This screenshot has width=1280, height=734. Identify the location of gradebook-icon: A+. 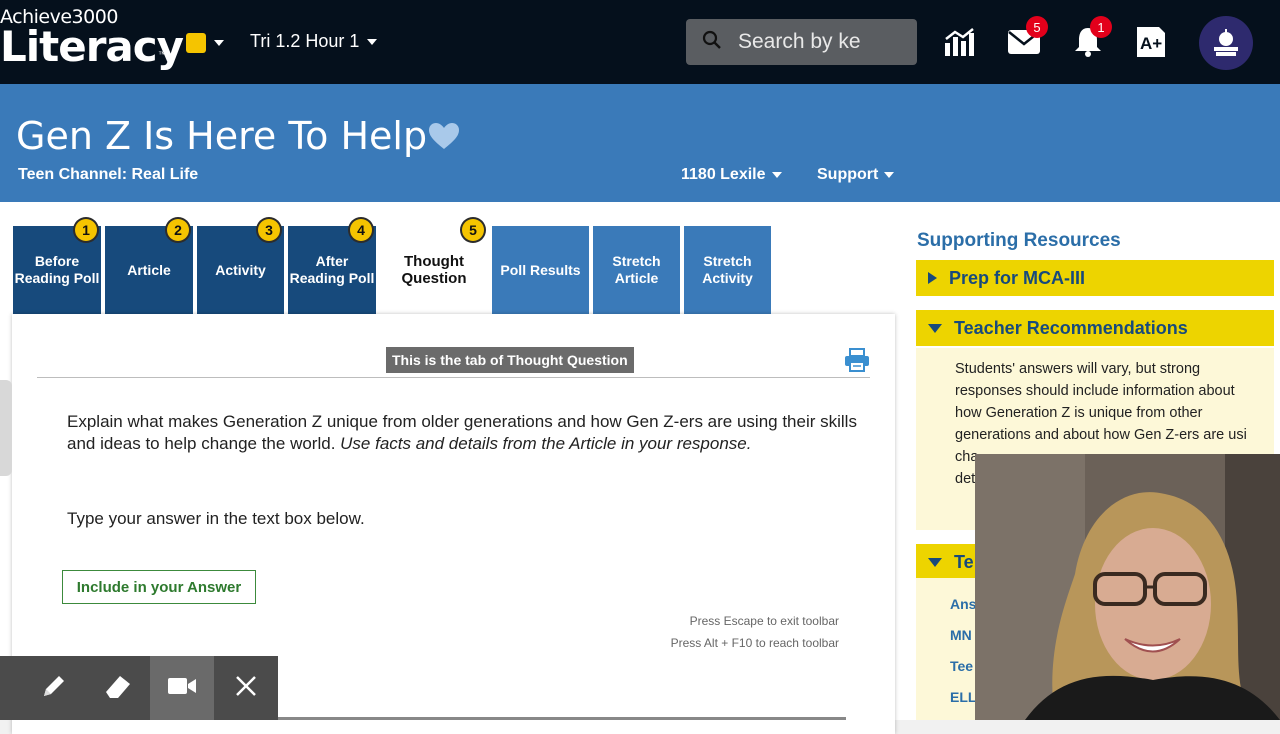
(1151, 42).